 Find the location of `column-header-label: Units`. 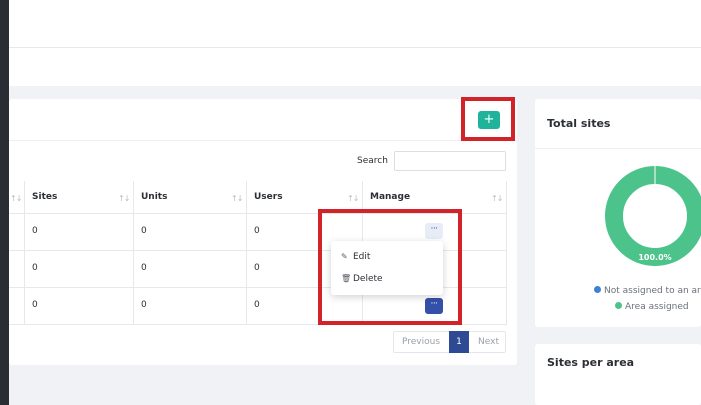

column-header-label: Units is located at coordinates (154, 197).